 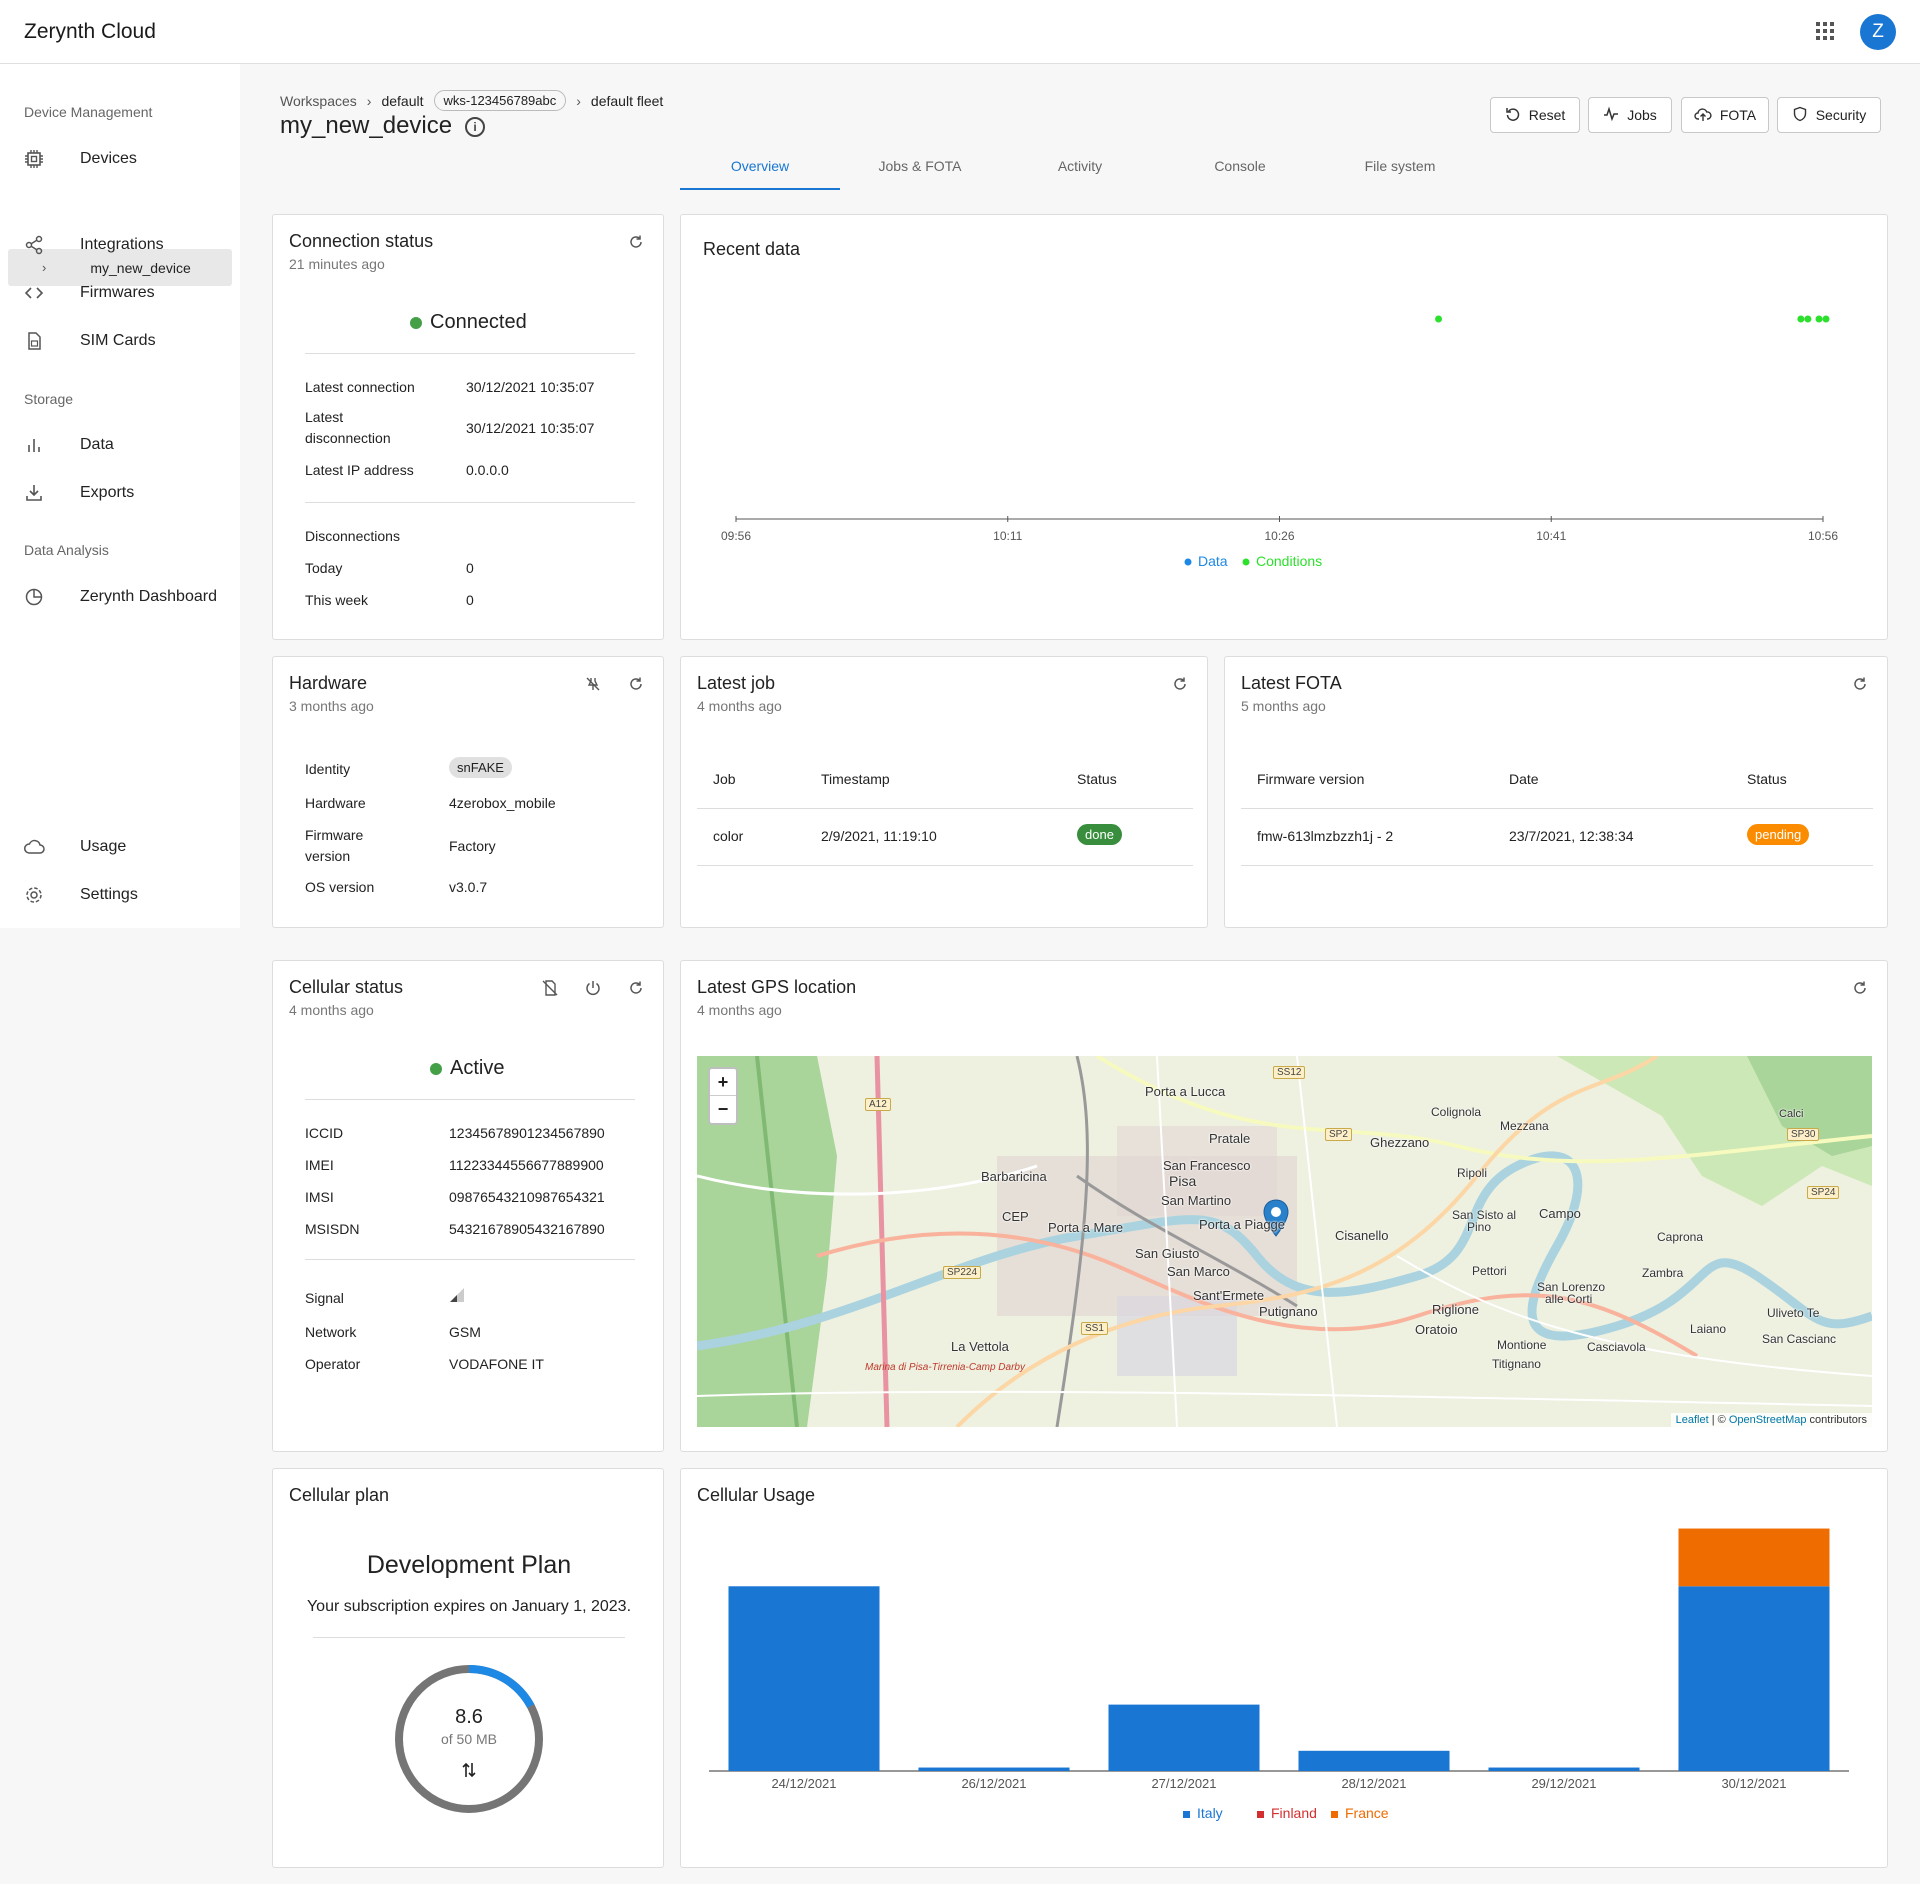 What do you see at coordinates (107, 492) in the screenshot?
I see `sidebar-item-label: Exports` at bounding box center [107, 492].